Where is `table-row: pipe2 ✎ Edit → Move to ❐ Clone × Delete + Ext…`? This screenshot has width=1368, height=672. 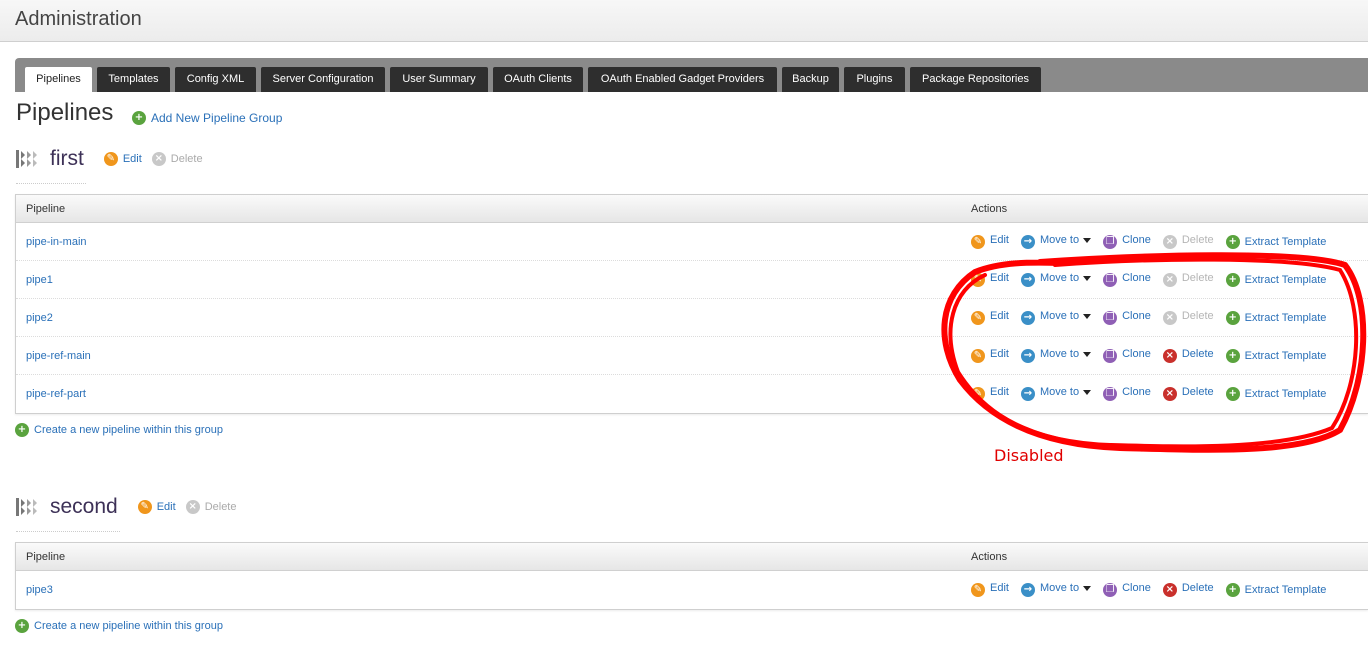 table-row: pipe2 ✎ Edit → Move to ❐ Clone × Delete + Ext… is located at coordinates (692, 318).